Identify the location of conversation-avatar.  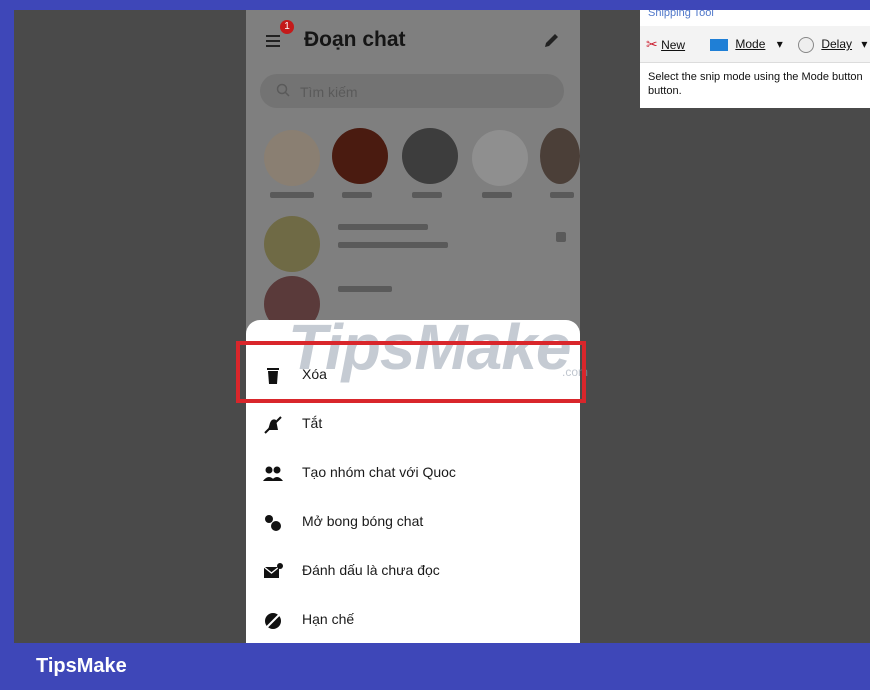
(292, 244).